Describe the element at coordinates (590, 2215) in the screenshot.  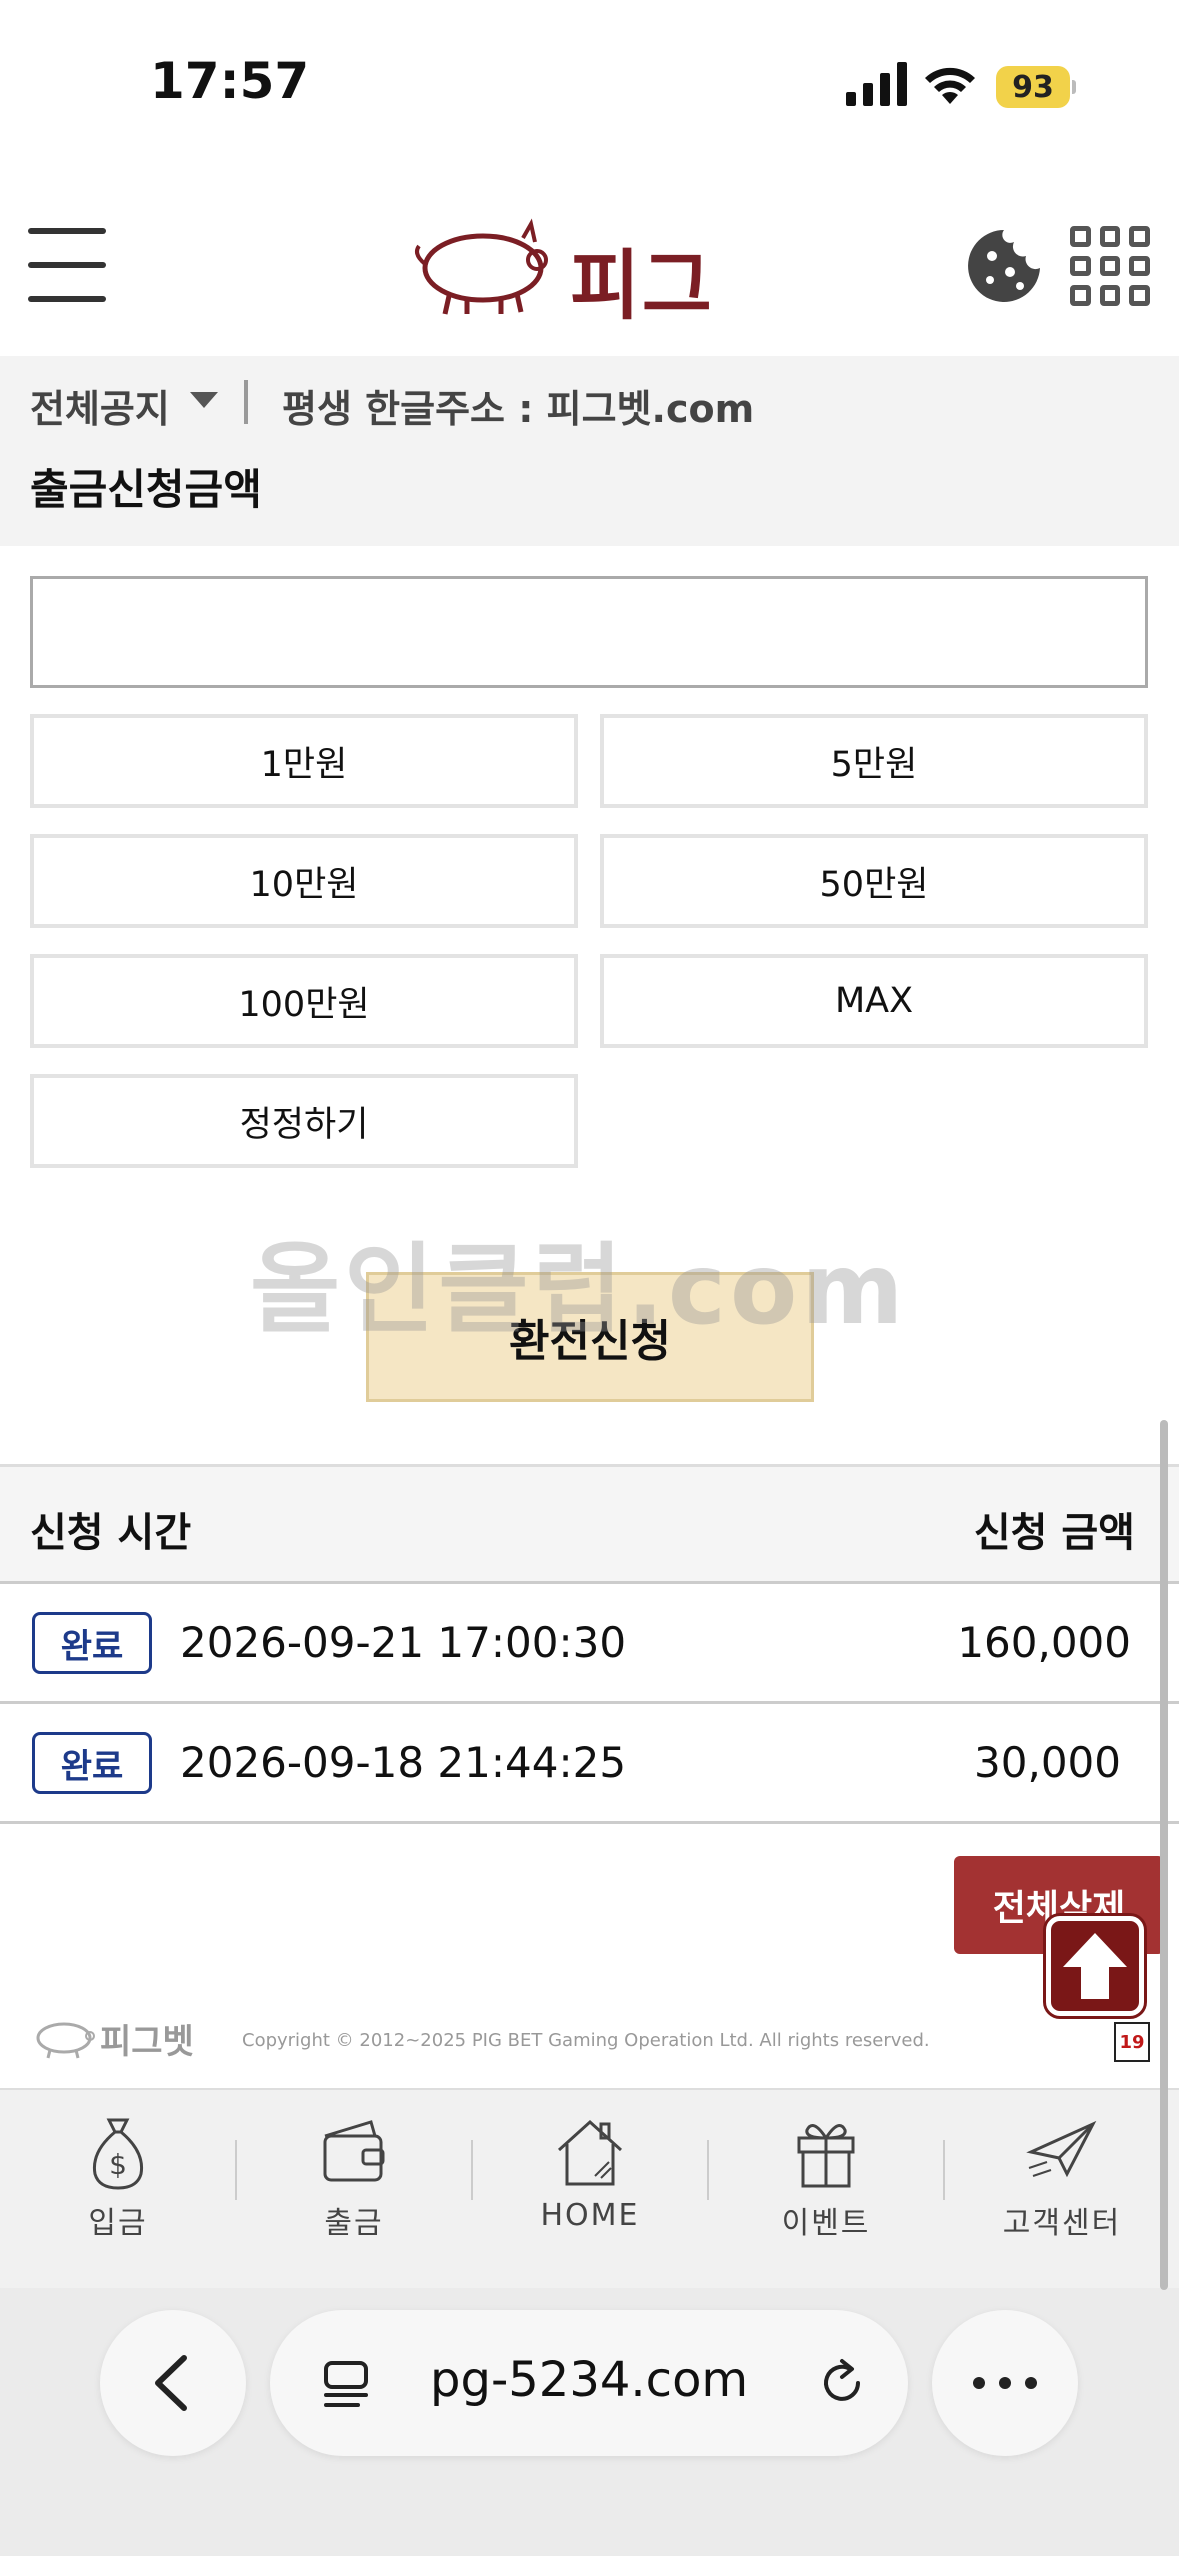
I see `nav-label: HOME` at that location.